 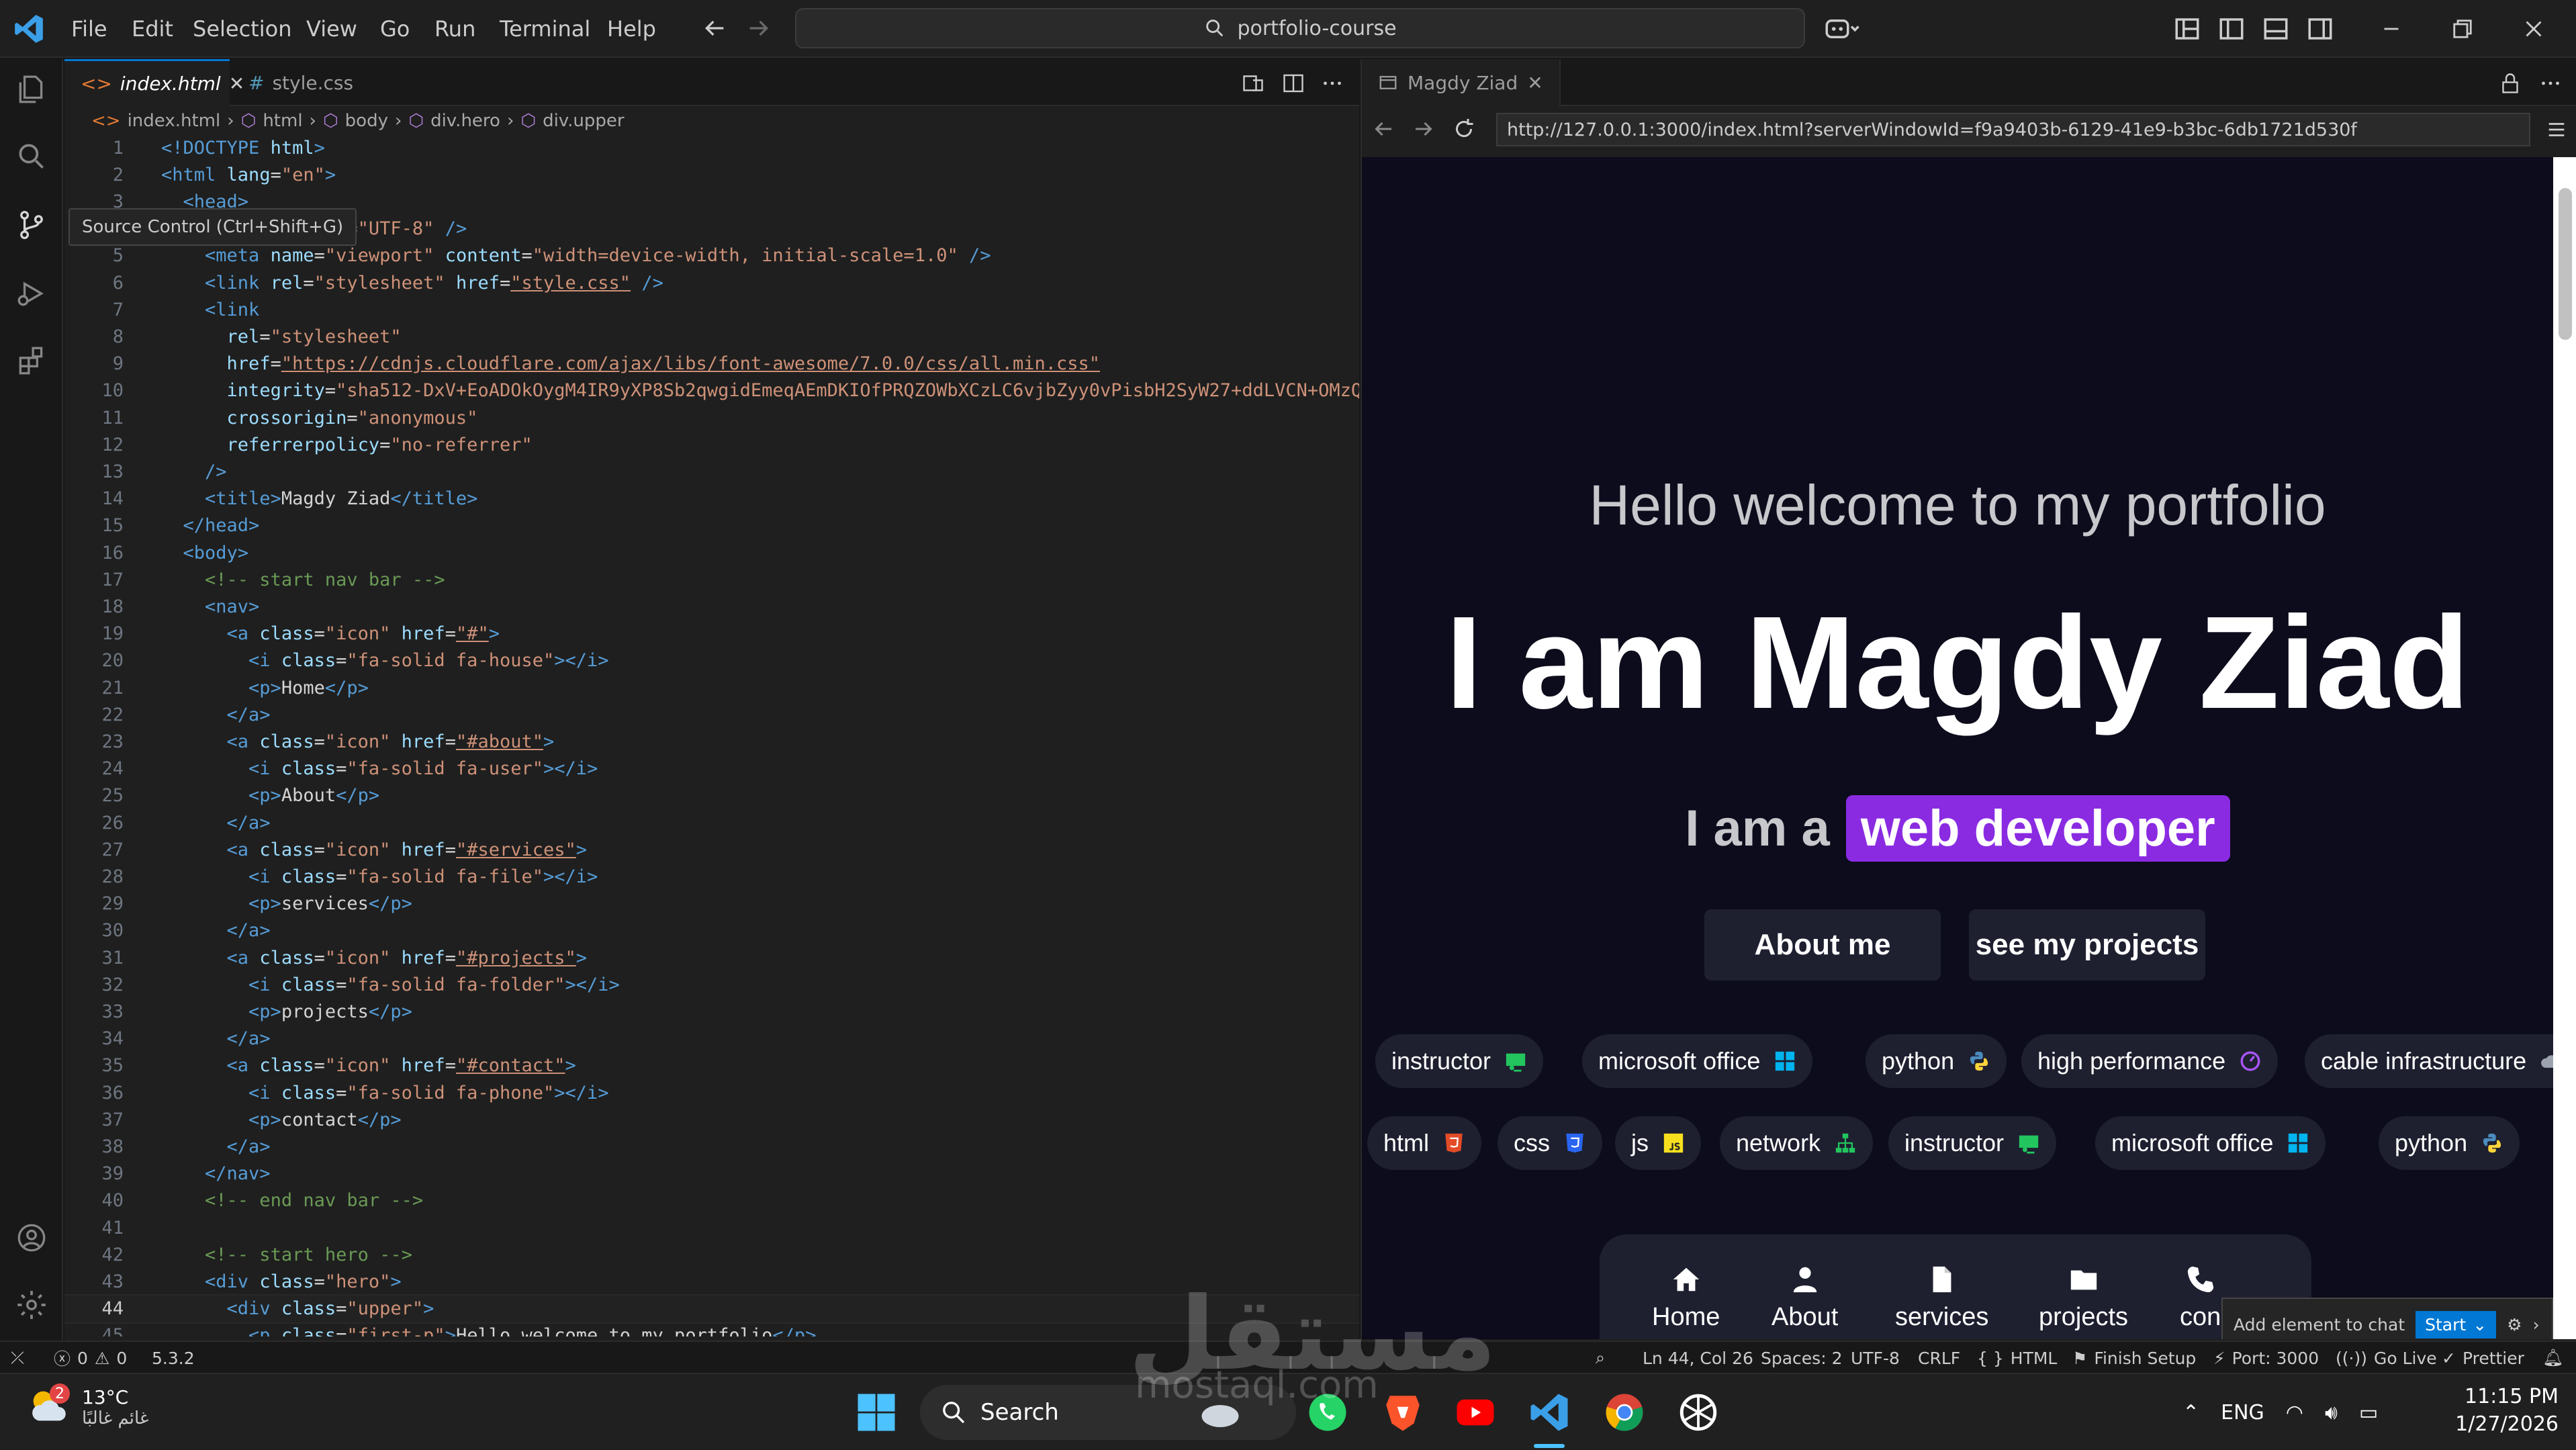 What do you see at coordinates (711, 795) in the screenshot?
I see `code-line: 25 <p>About</p>` at bounding box center [711, 795].